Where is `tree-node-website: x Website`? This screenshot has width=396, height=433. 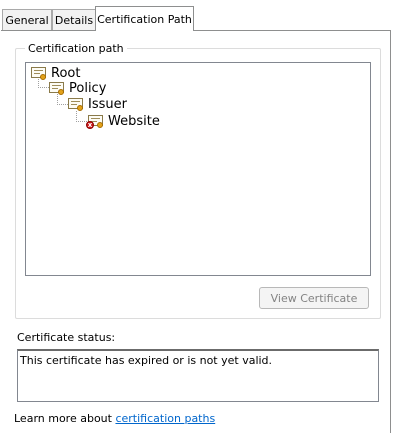 tree-node-website: x Website is located at coordinates (123, 121).